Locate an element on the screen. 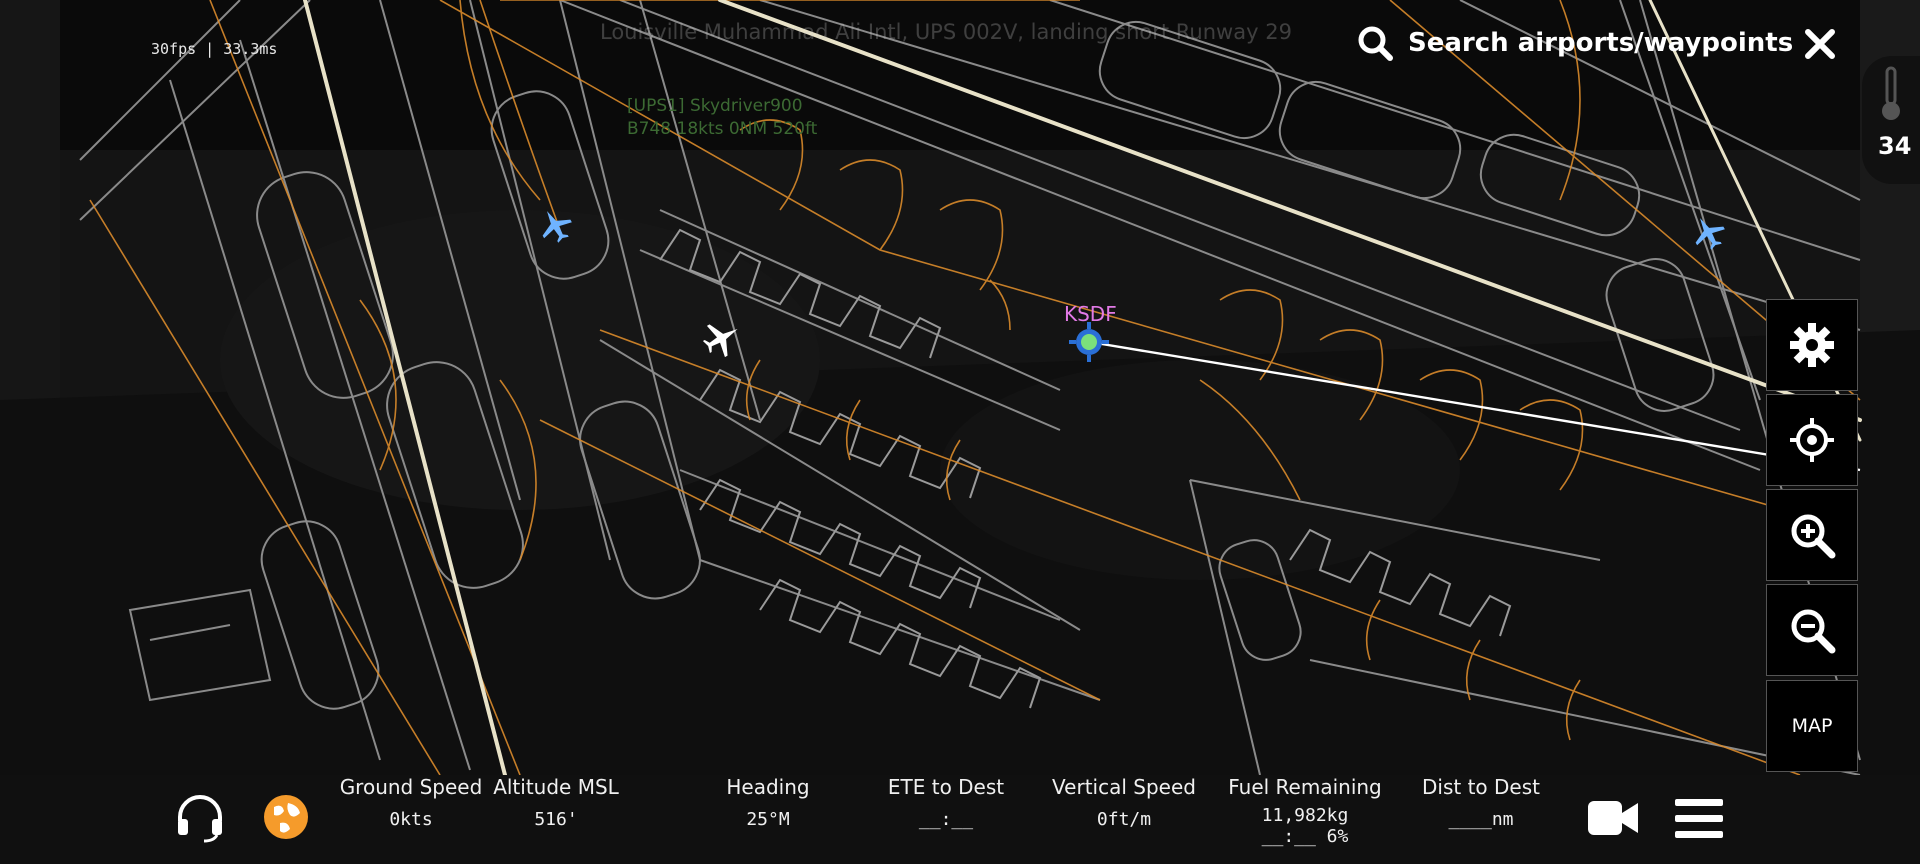  altitude-value: 516' is located at coordinates (556, 819).